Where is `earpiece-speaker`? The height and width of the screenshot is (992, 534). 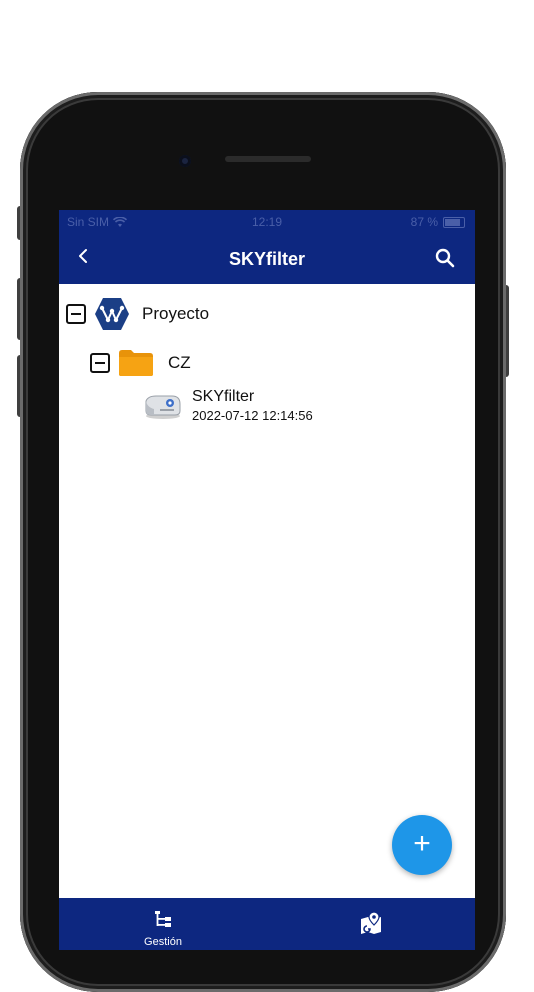 earpiece-speaker is located at coordinates (268, 159).